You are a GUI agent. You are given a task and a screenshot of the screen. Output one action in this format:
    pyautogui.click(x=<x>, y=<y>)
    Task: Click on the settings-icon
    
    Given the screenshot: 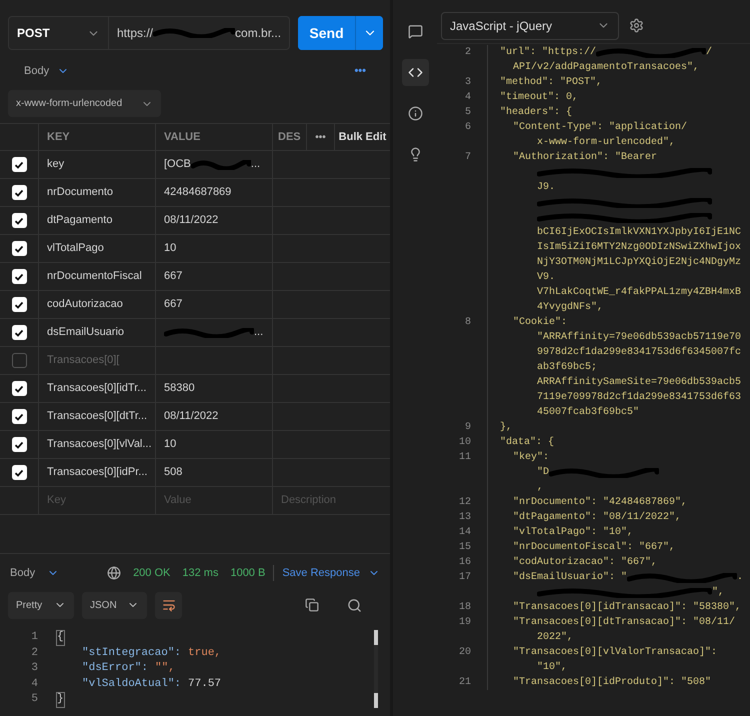 What is the action you would take?
    pyautogui.click(x=636, y=25)
    